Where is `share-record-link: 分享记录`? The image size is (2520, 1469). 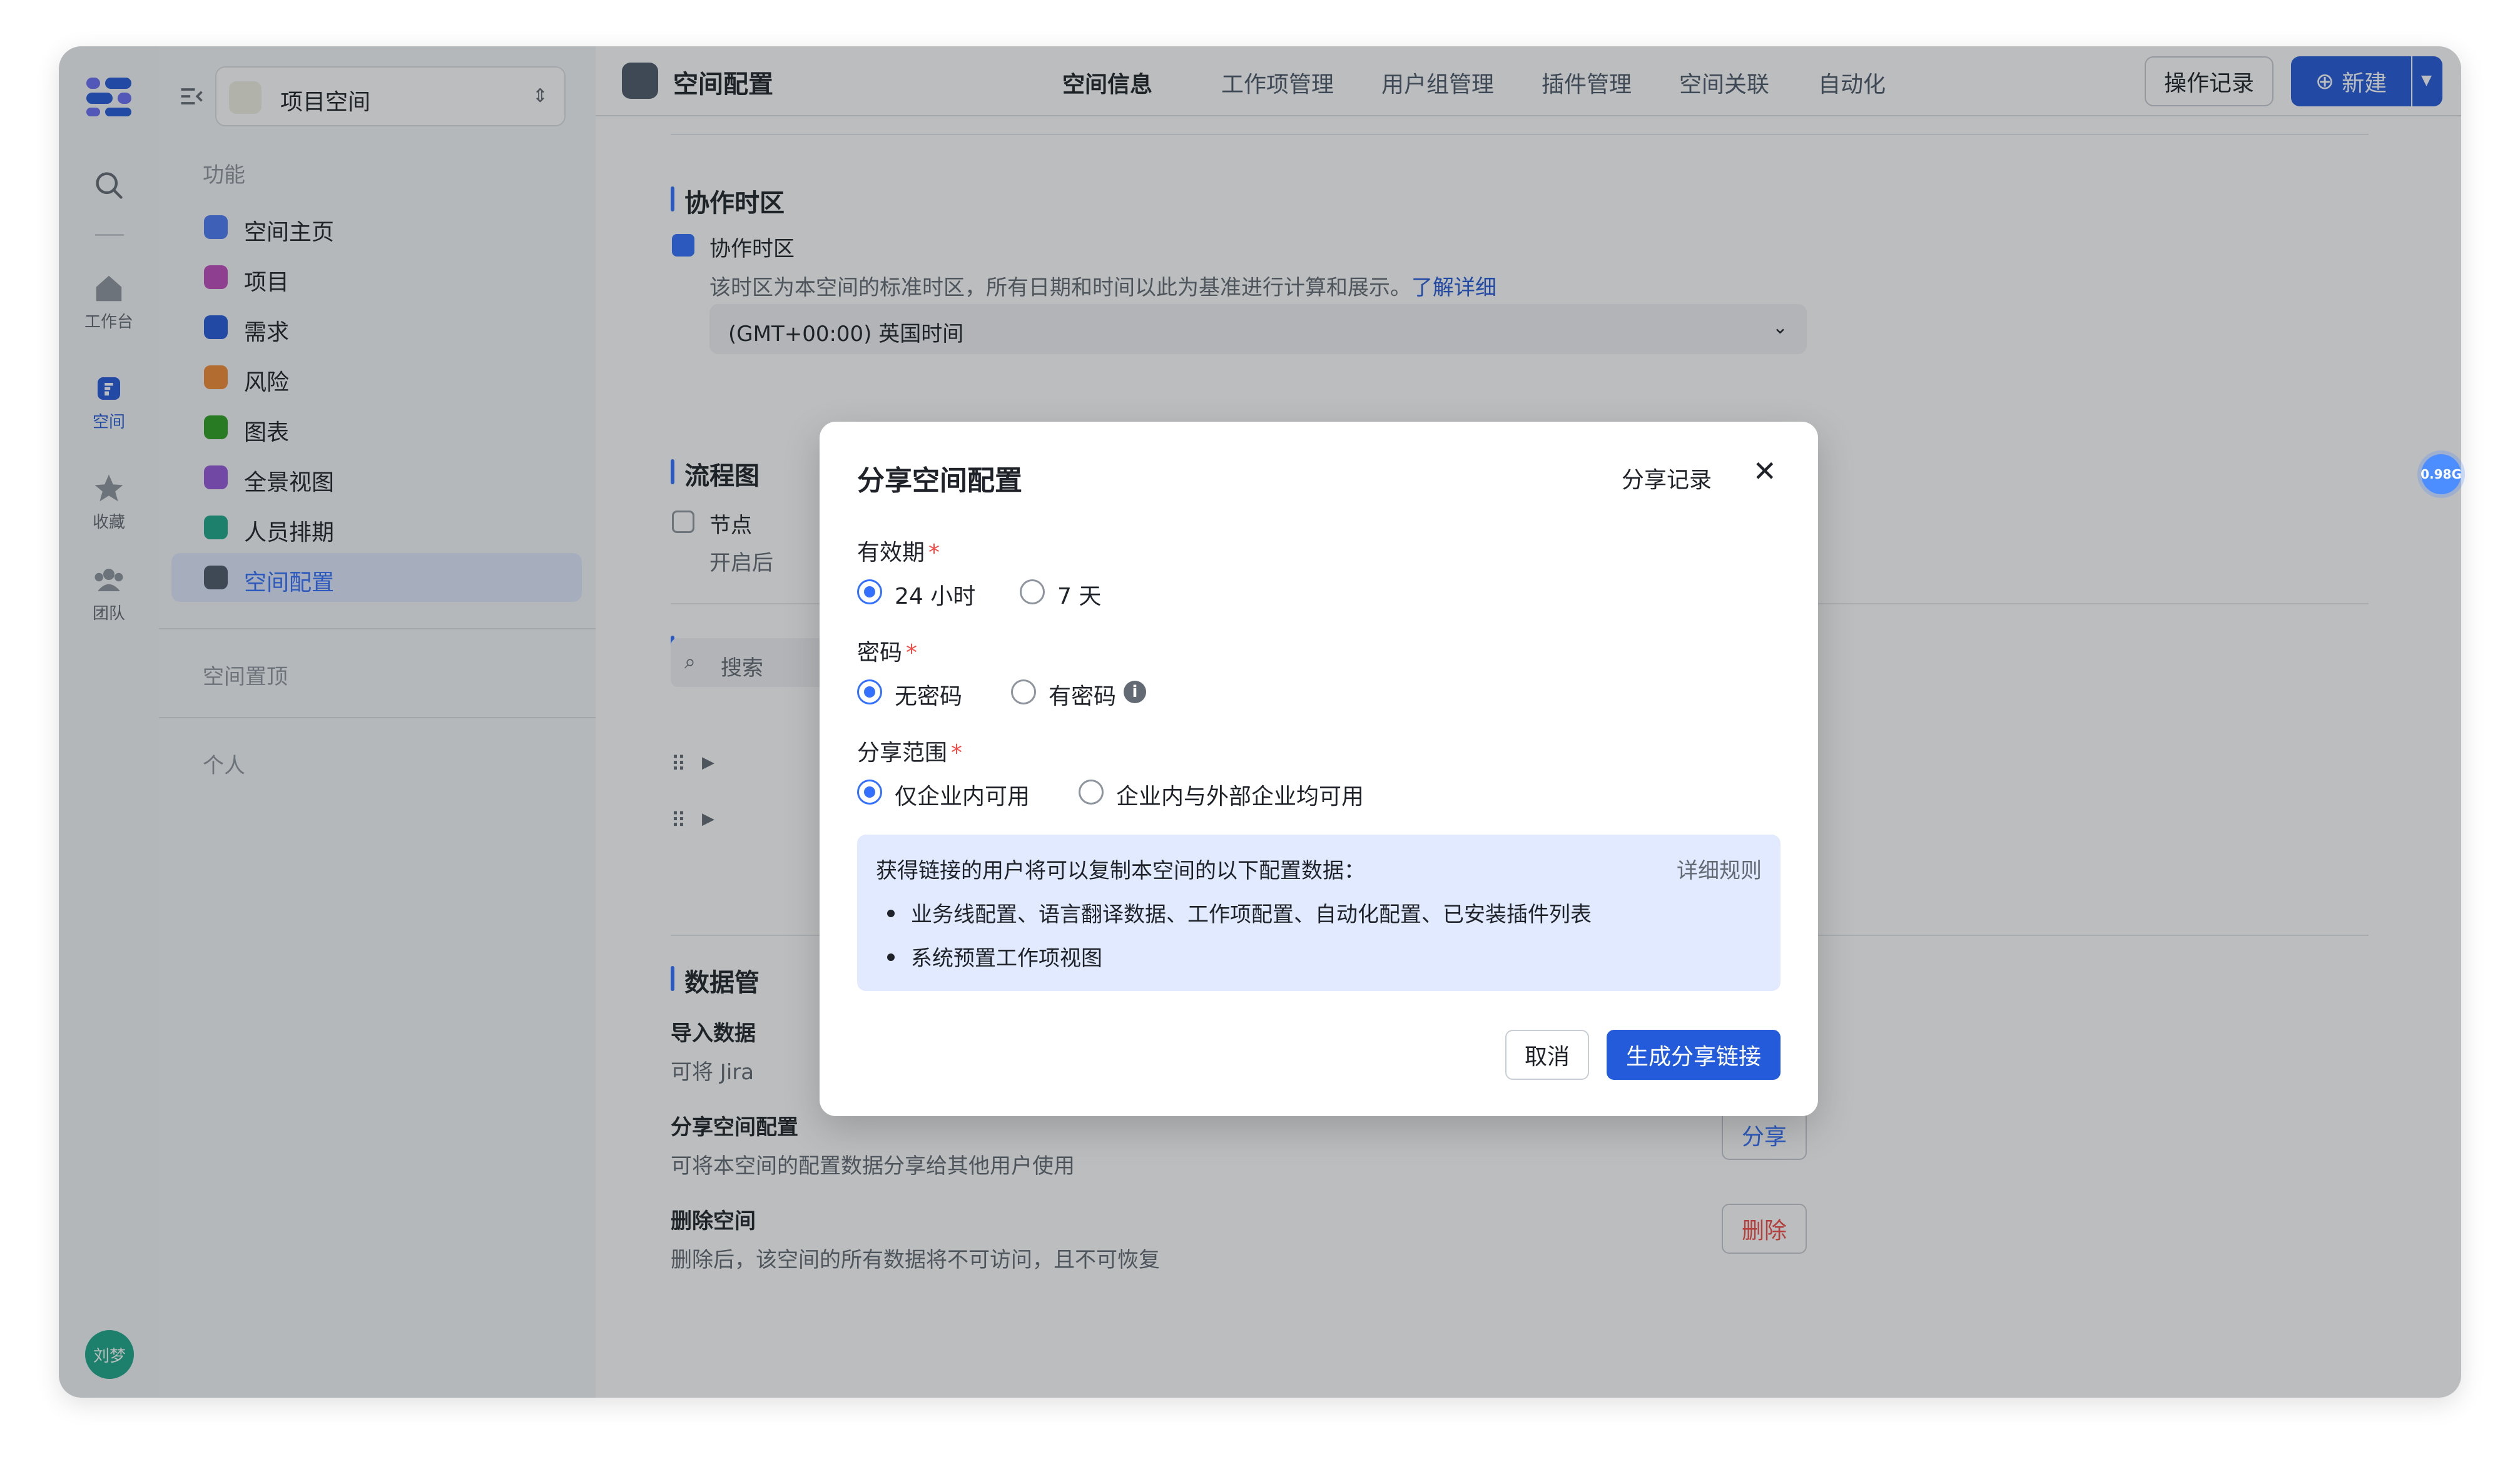 share-record-link: 分享记录 is located at coordinates (1667, 478).